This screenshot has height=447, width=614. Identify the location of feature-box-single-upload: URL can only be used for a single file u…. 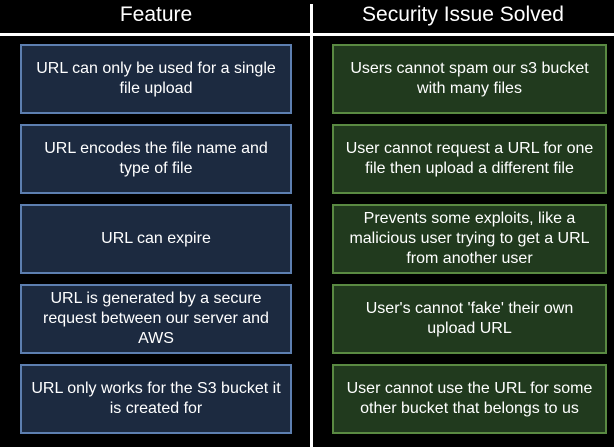
(156, 79).